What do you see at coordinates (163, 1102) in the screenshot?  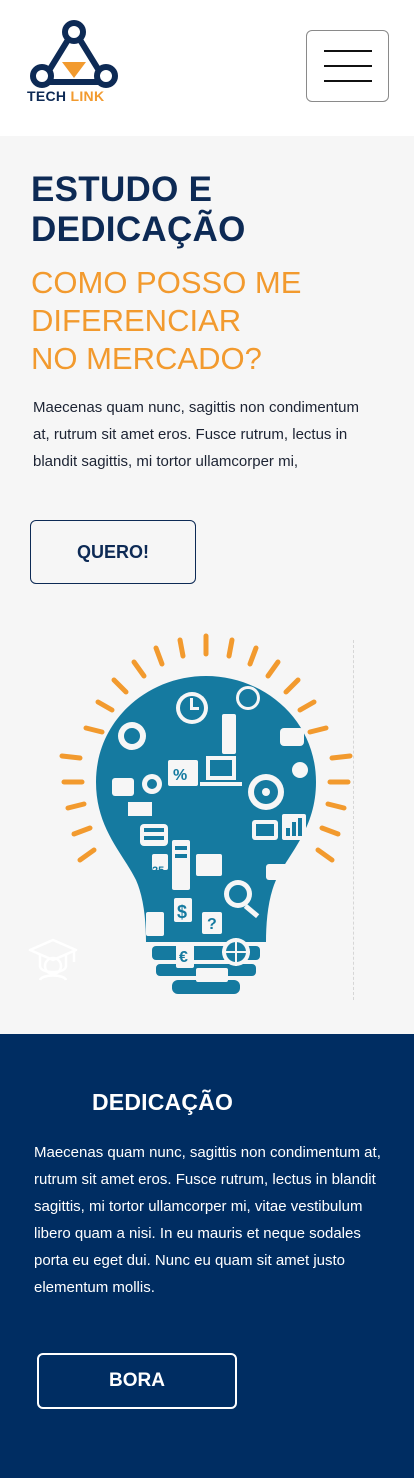 I see `dedicacao-title: DEDICAÇÃO` at bounding box center [163, 1102].